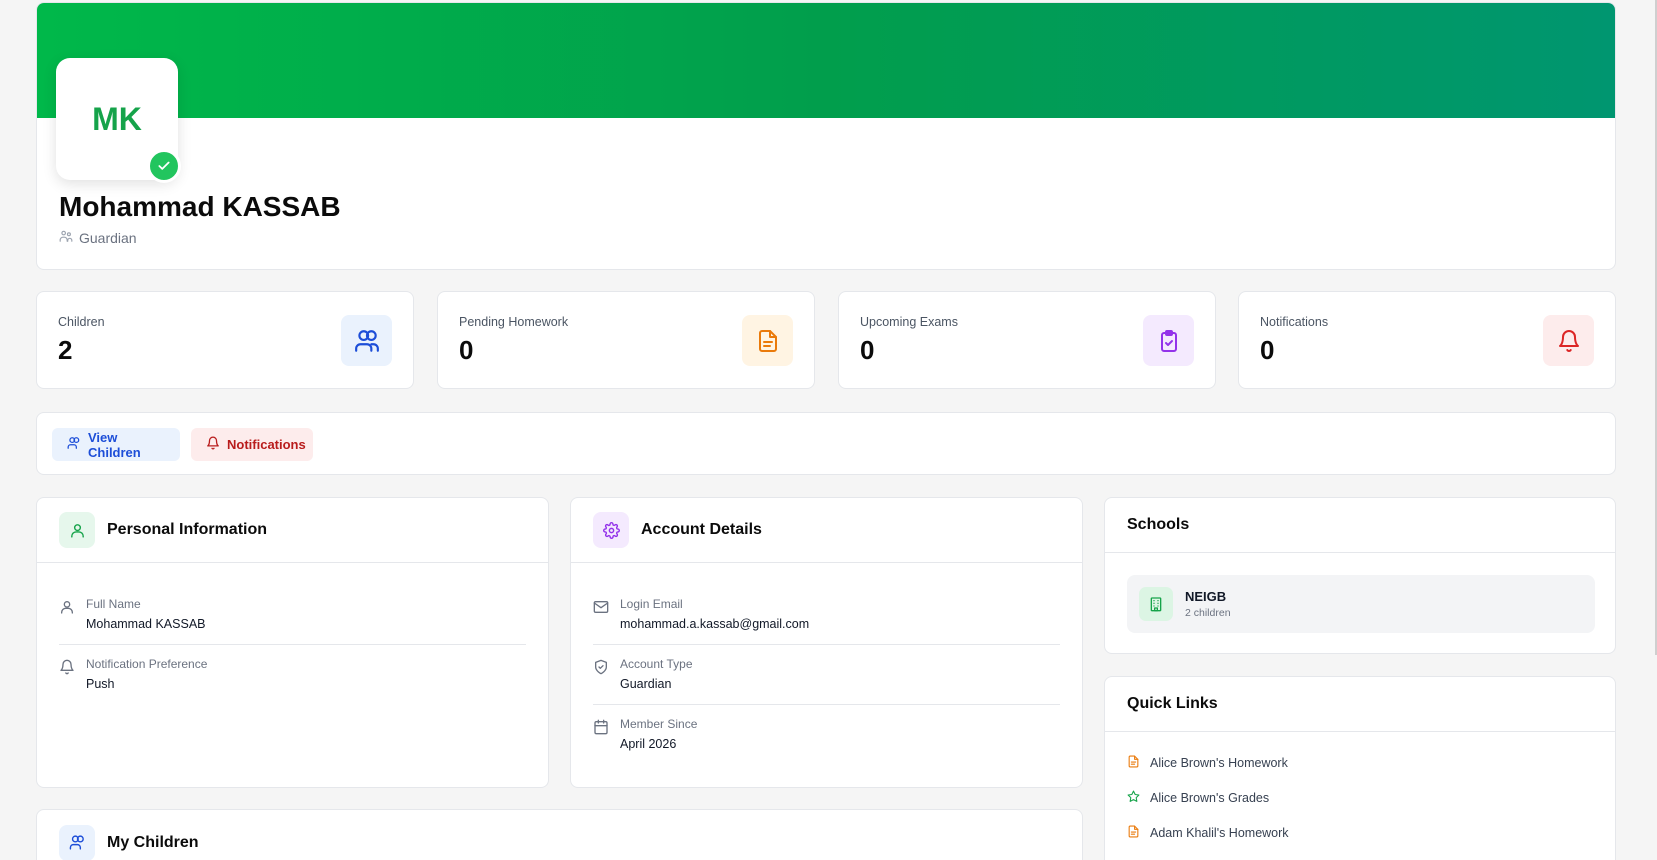  Describe the element at coordinates (133, 674) in the screenshot. I see `info-row-notification-preference: Notification Preference Push` at that location.